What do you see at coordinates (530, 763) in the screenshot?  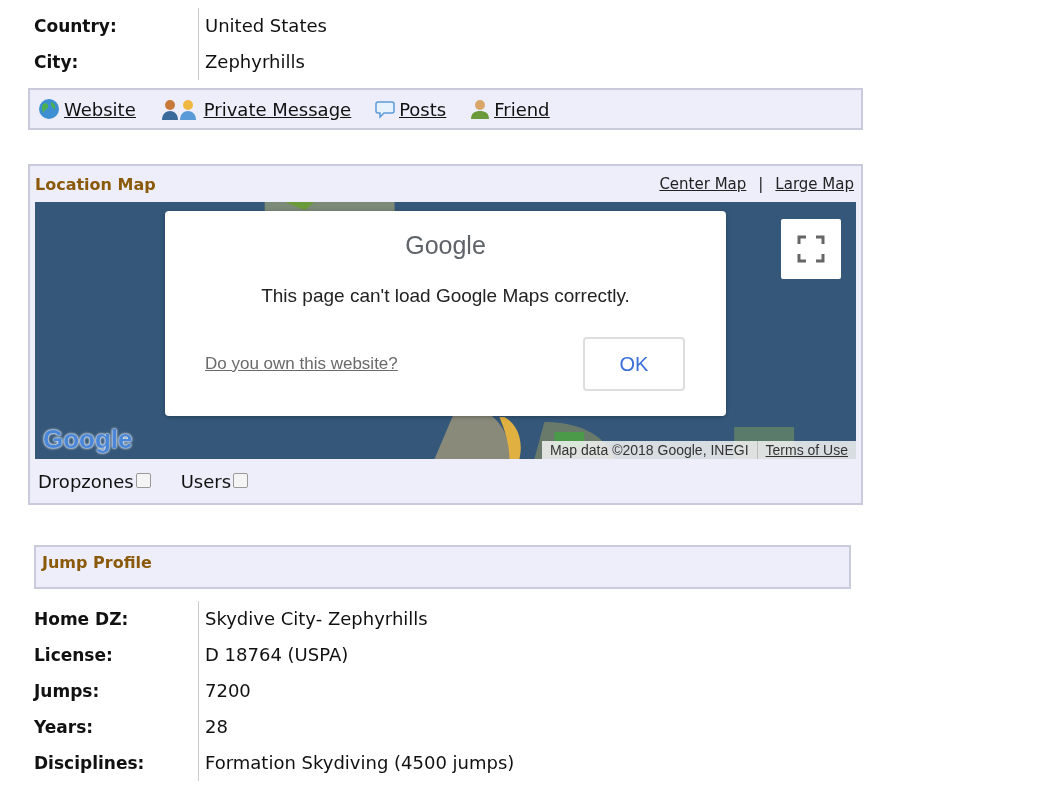 I see `field-value: Formation Skydiving (4500 jumps)` at bounding box center [530, 763].